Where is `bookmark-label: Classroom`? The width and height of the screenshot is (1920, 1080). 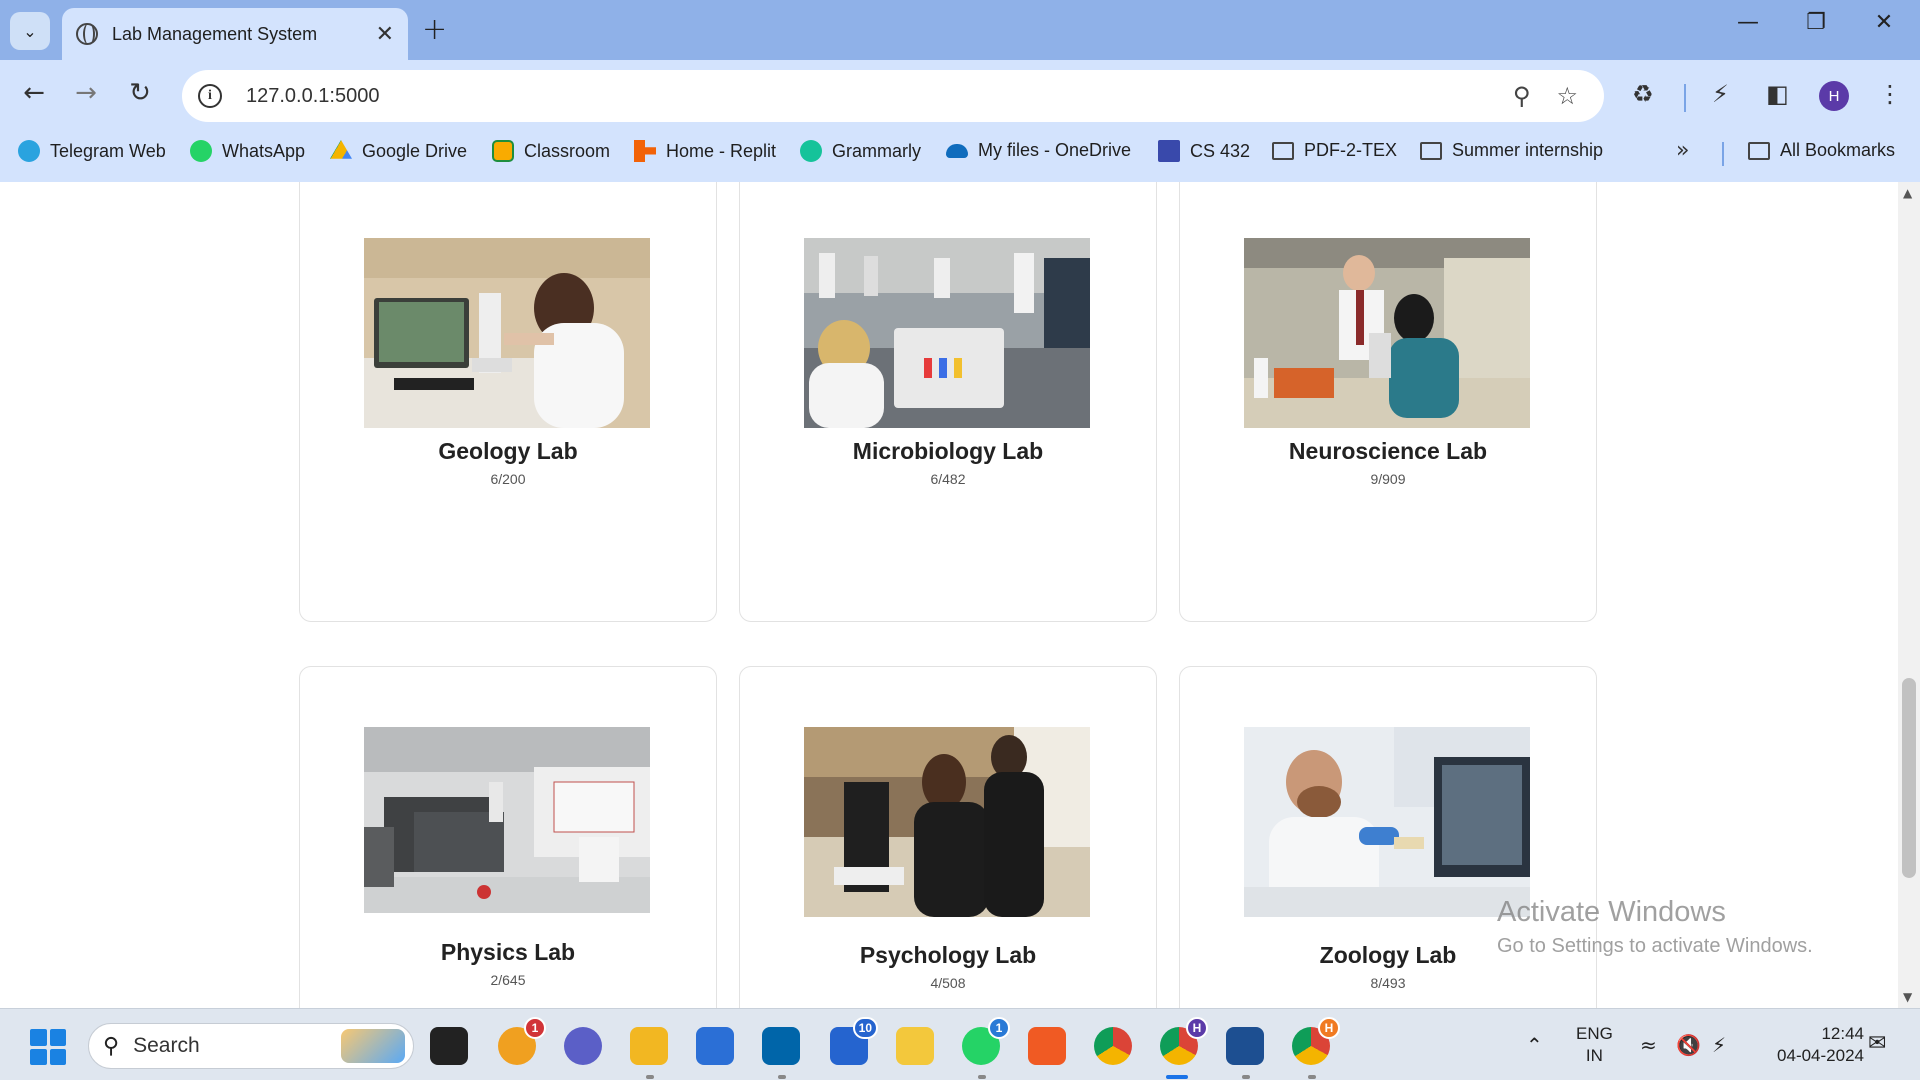 bookmark-label: Classroom is located at coordinates (567, 150).